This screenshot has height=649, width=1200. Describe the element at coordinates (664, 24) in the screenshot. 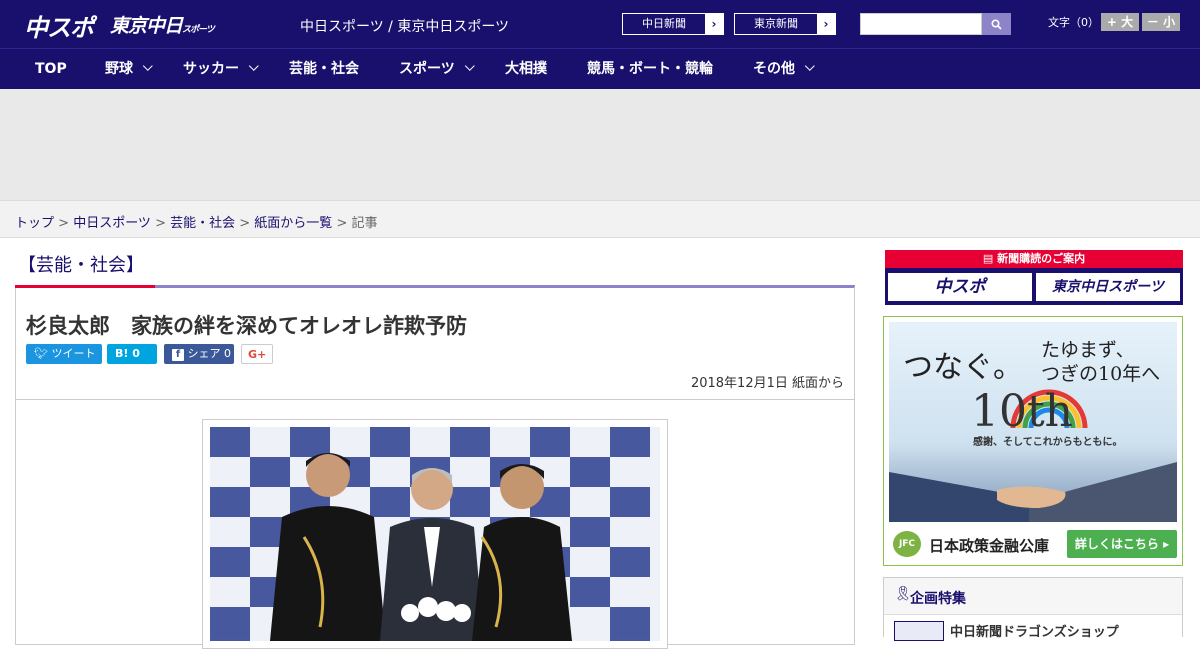

I see `chunichi-shimbun-label: 中日新聞` at that location.